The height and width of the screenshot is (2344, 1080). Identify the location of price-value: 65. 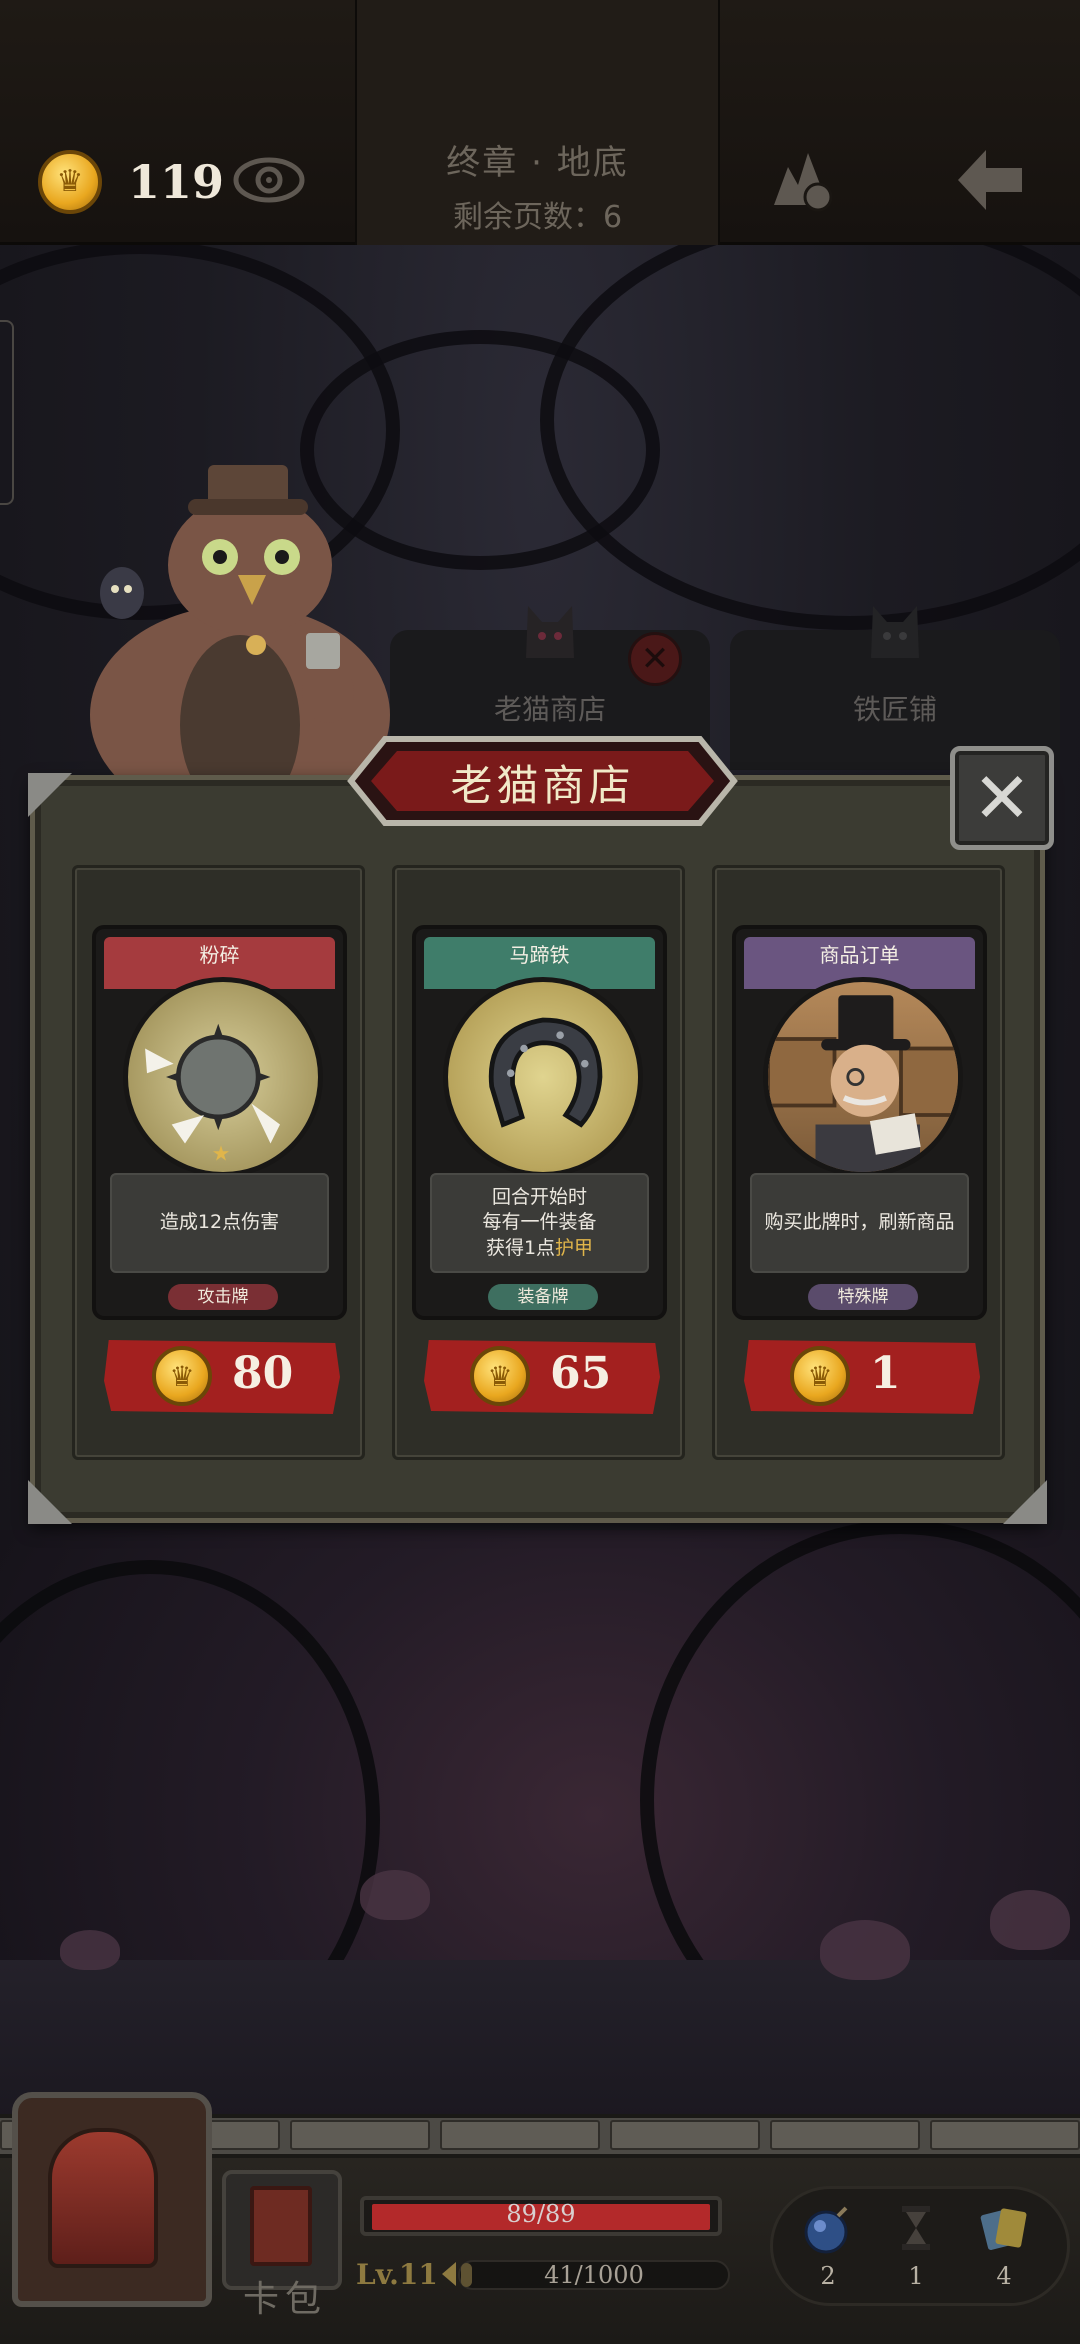
(581, 1373).